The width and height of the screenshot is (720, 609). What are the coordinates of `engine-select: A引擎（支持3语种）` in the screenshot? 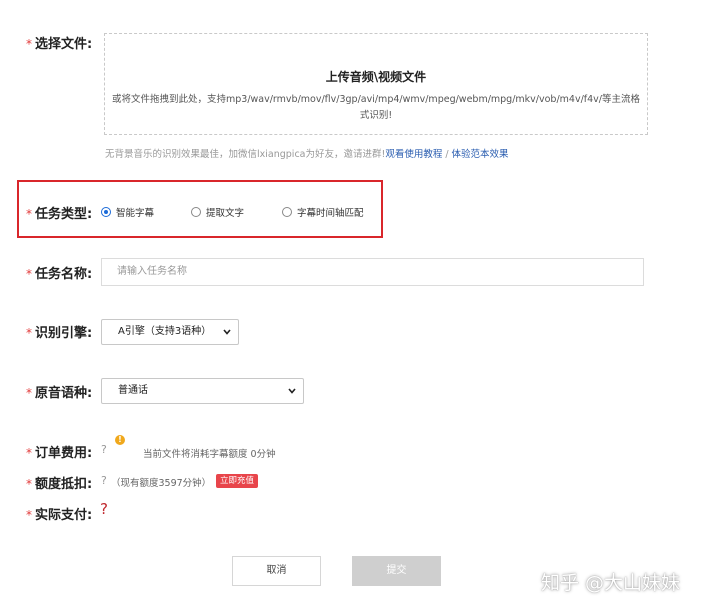 It's located at (170, 332).